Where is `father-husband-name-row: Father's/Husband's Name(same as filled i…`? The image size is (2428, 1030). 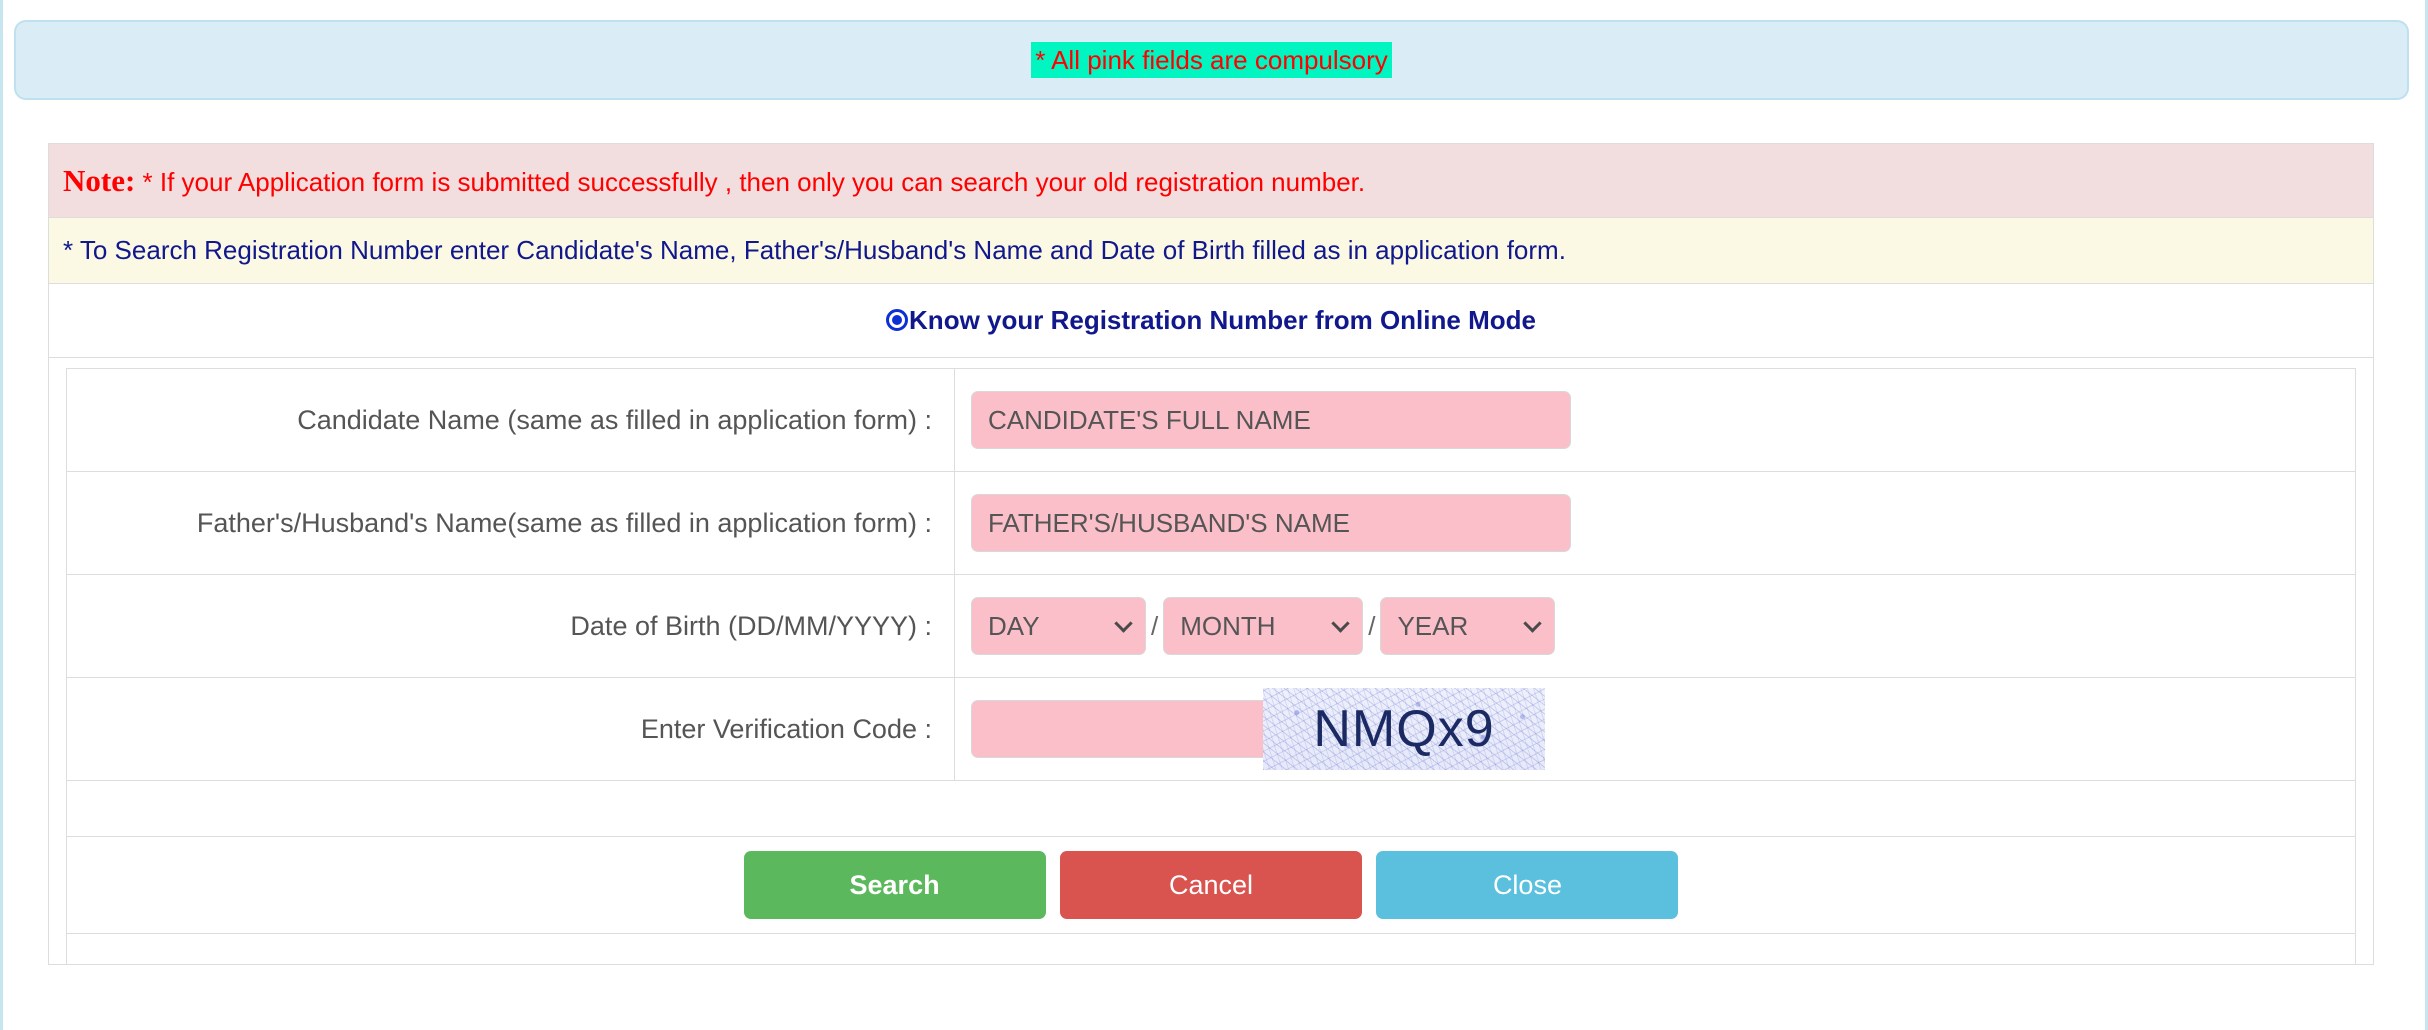
father-husband-name-row: Father's/Husband's Name(same as filled i… is located at coordinates (1211, 523).